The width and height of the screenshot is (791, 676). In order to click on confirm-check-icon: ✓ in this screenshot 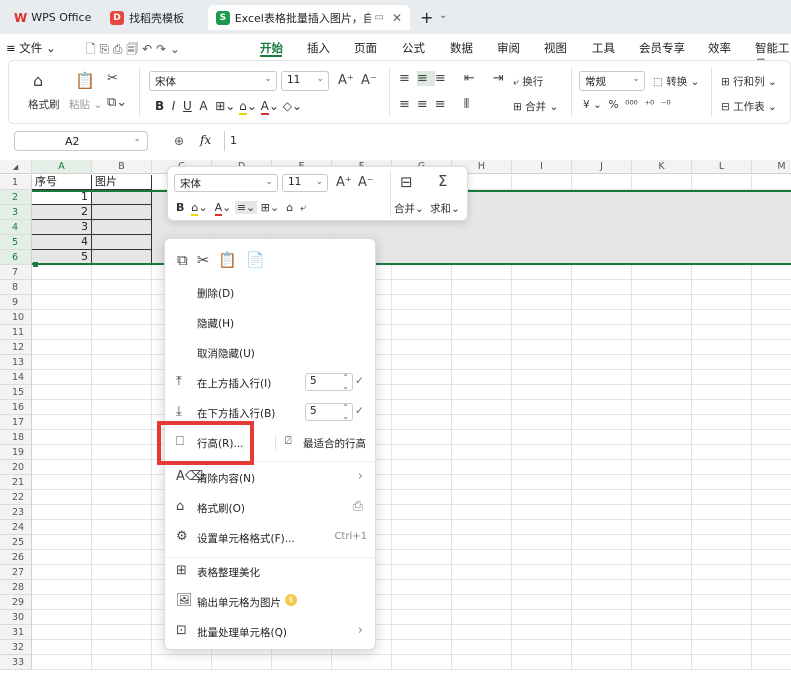, I will do `click(359, 411)`.